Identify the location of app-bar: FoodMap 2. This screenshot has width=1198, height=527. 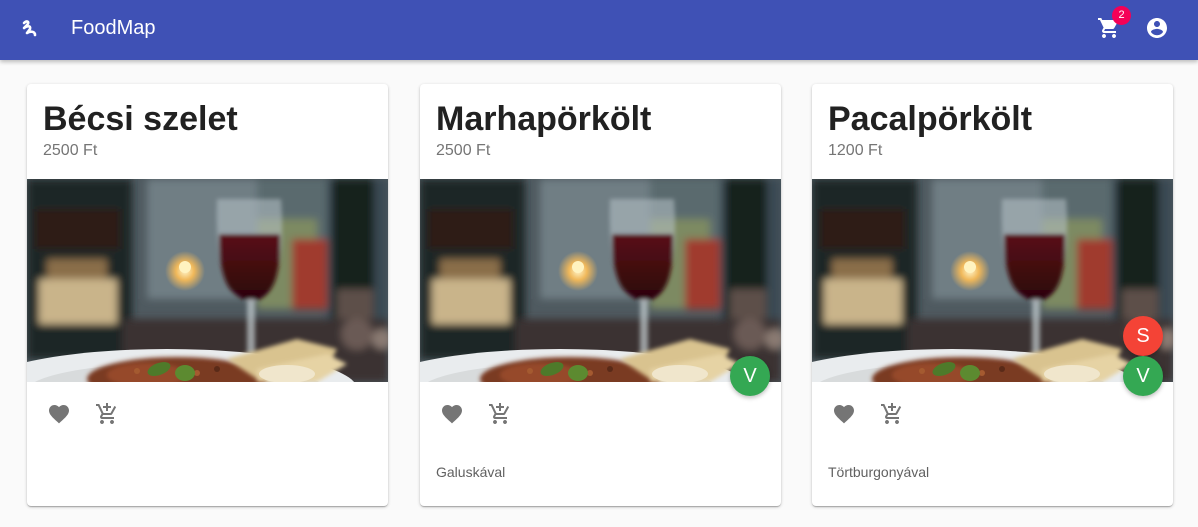
(599, 30).